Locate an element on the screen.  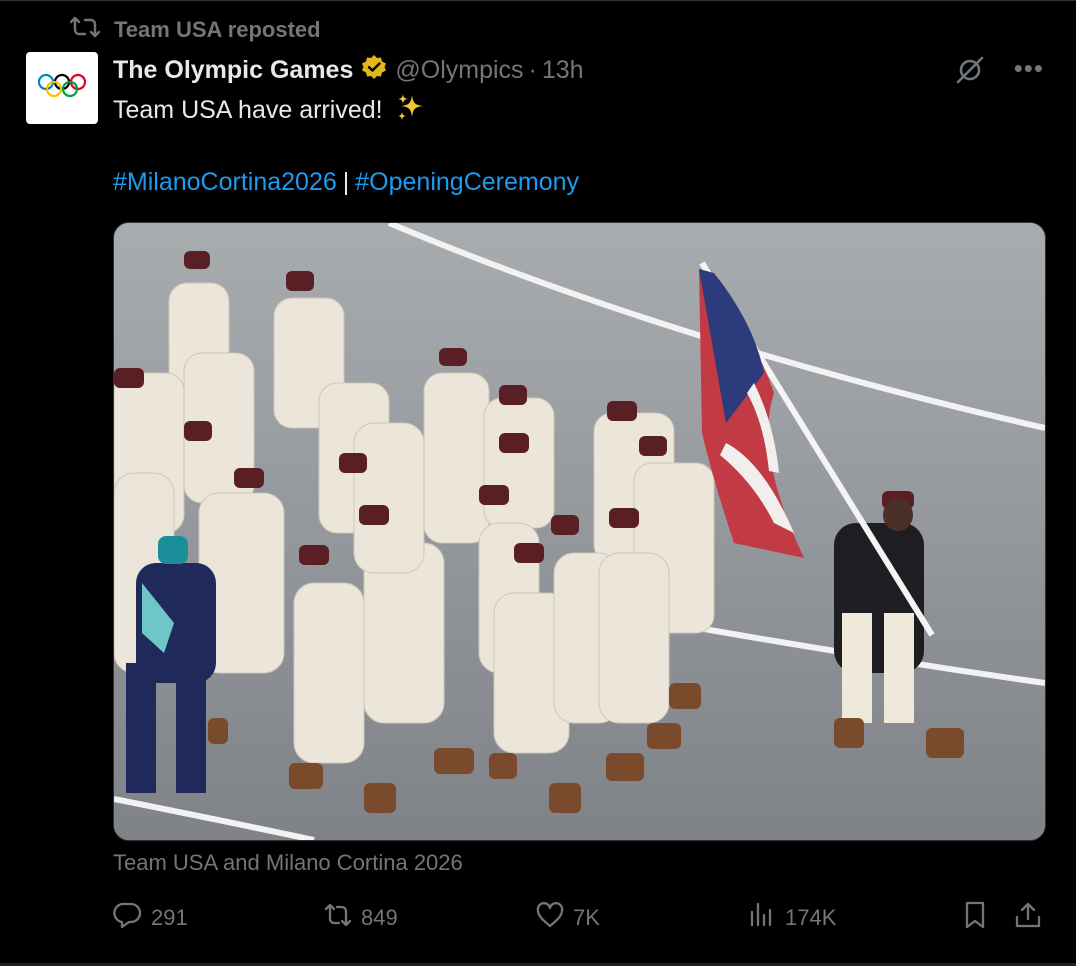
header-actions: ••• is located at coordinates (999, 72).